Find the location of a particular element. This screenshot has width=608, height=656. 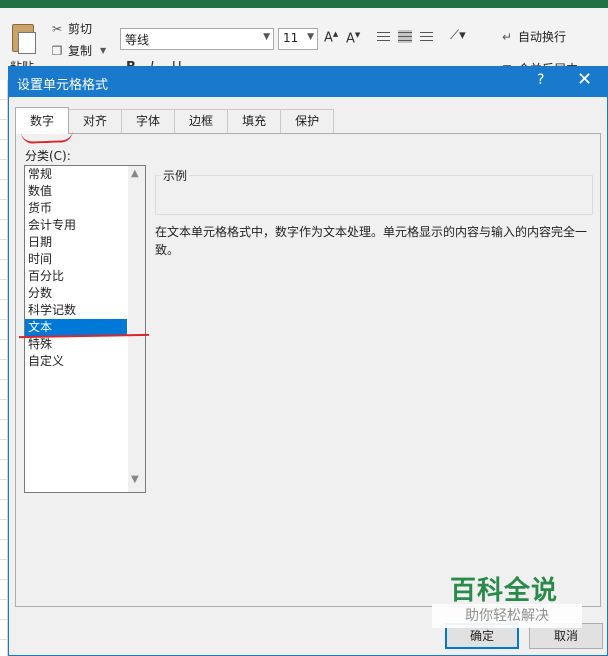

tab-border: 边框 is located at coordinates (201, 121).